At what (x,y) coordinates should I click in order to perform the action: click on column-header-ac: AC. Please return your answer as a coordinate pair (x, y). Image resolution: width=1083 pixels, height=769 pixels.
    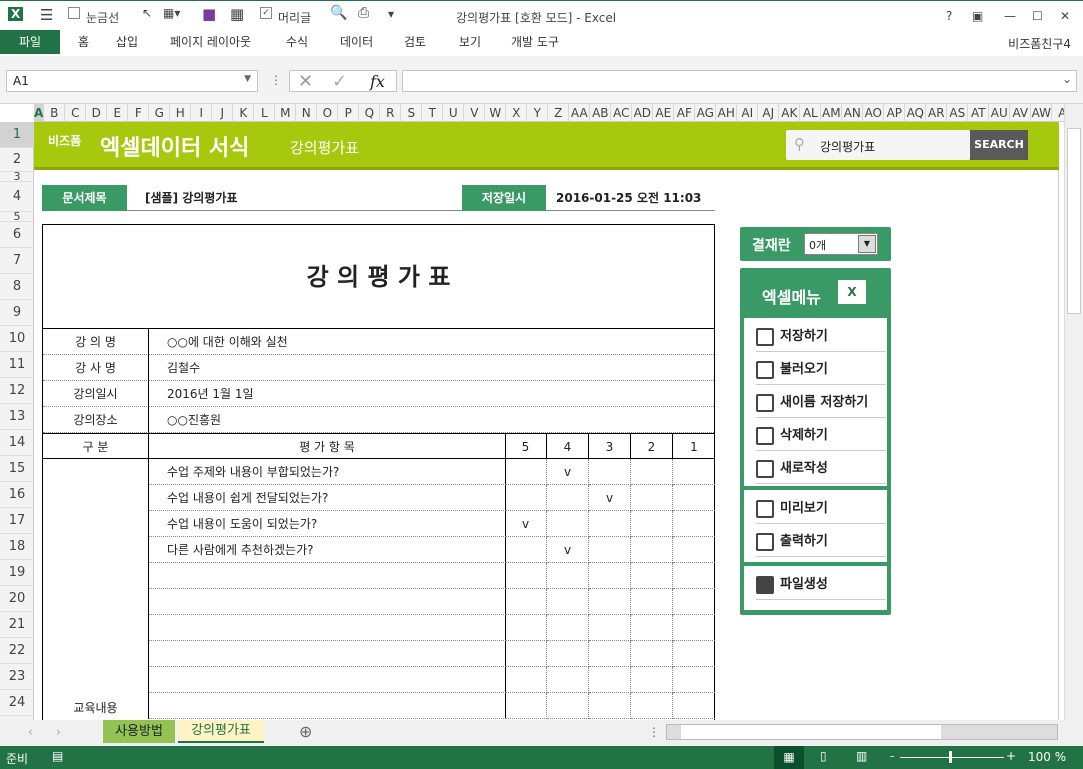
    Looking at the image, I should click on (622, 112).